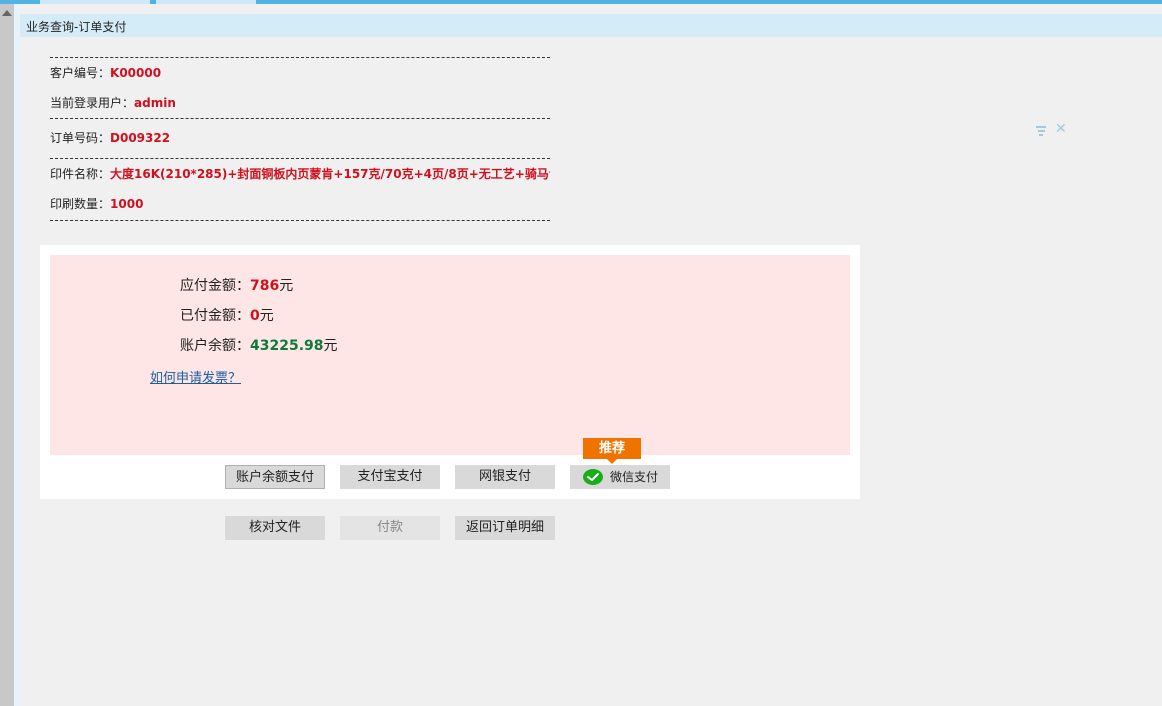 Image resolution: width=1162 pixels, height=706 pixels. I want to click on page-title: 业务查询-订单支付, so click(76, 27).